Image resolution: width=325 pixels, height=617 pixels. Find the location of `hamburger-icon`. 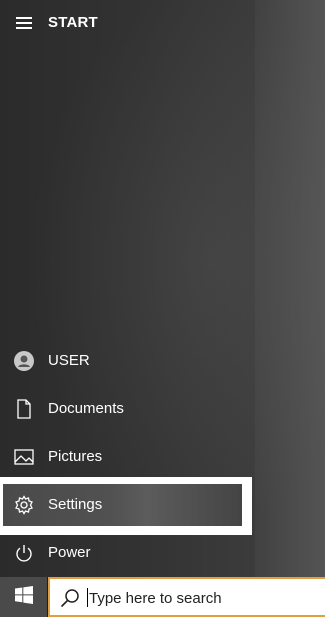

hamburger-icon is located at coordinates (24, 23).